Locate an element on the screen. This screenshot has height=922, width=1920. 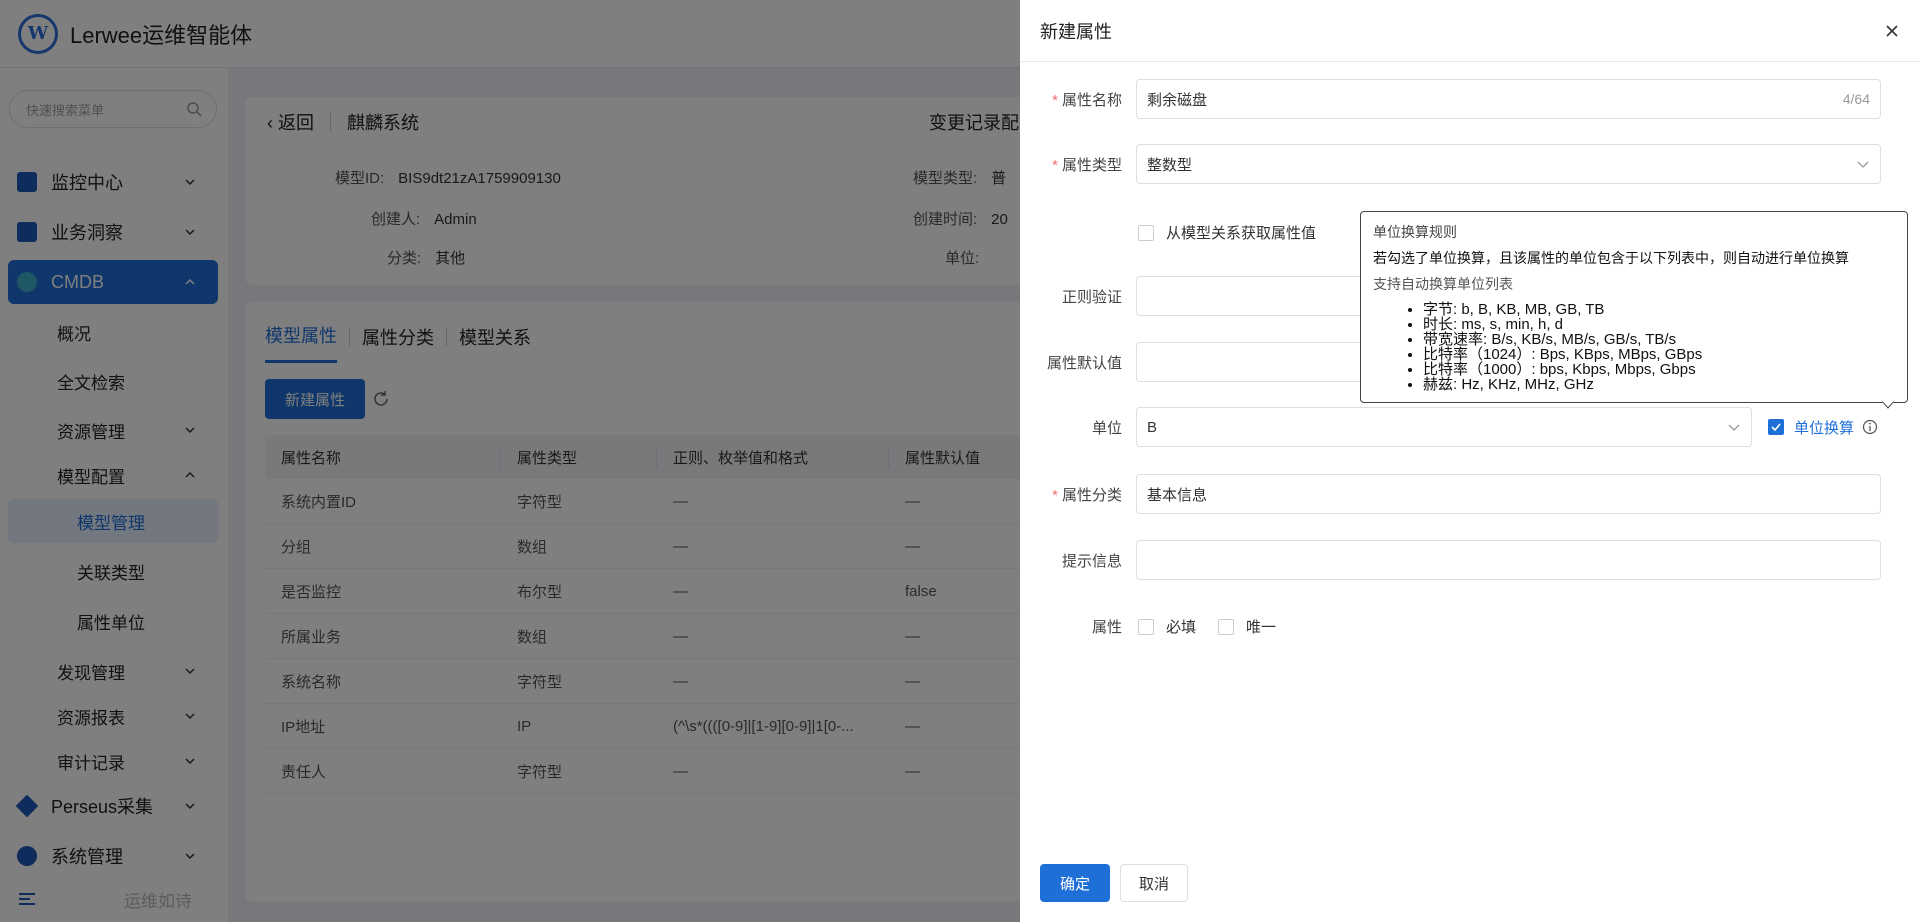
checkbox-label: 唯一 is located at coordinates (1261, 627).